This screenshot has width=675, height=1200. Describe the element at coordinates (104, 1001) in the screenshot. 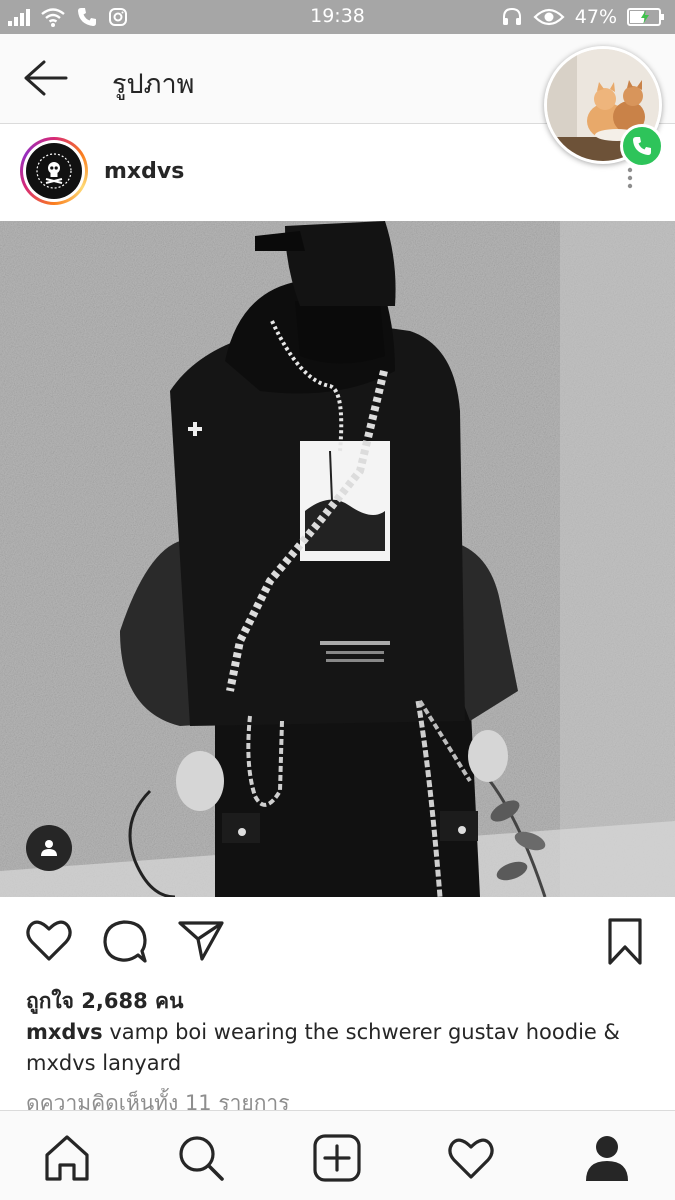

I see `like-count: ถูกใจ 2,688 คน` at that location.